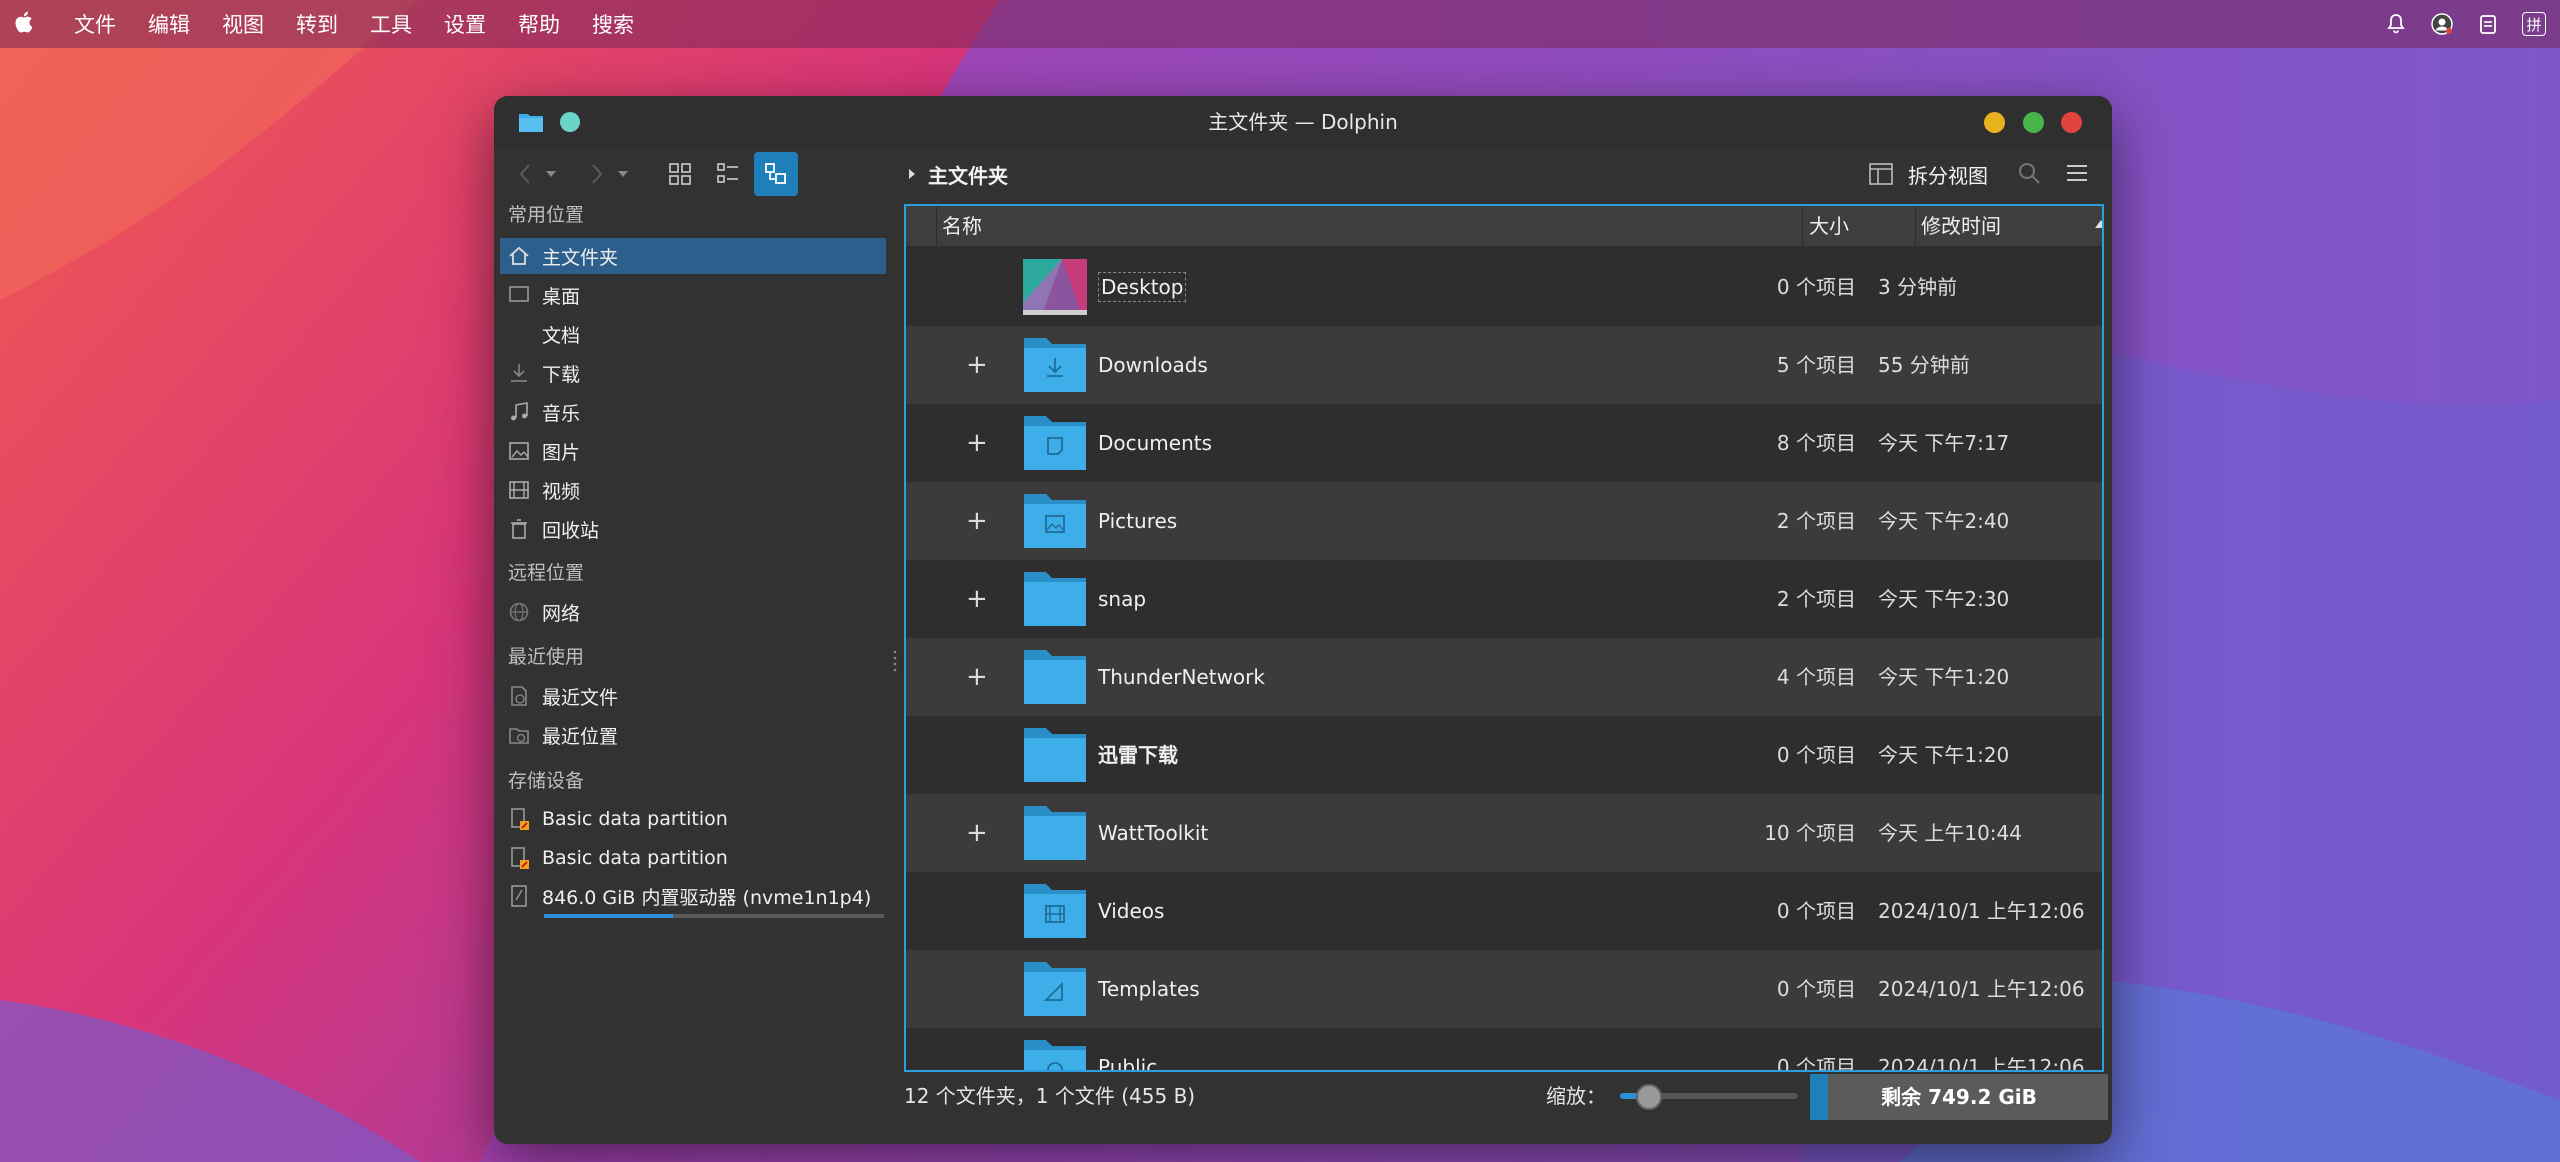 The width and height of the screenshot is (2560, 1162). What do you see at coordinates (551, 174) in the screenshot?
I see `back-history-button` at bounding box center [551, 174].